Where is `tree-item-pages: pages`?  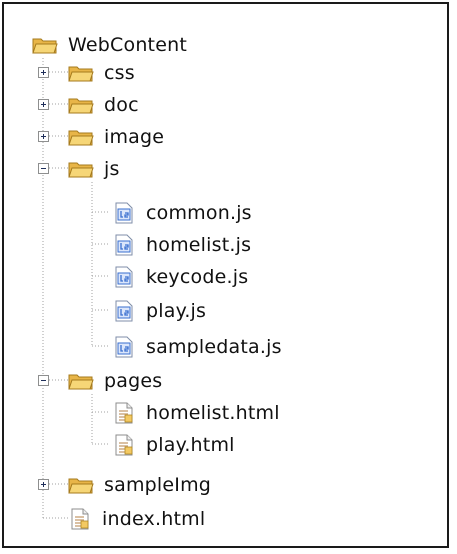
tree-item-pages: pages is located at coordinates (115, 381).